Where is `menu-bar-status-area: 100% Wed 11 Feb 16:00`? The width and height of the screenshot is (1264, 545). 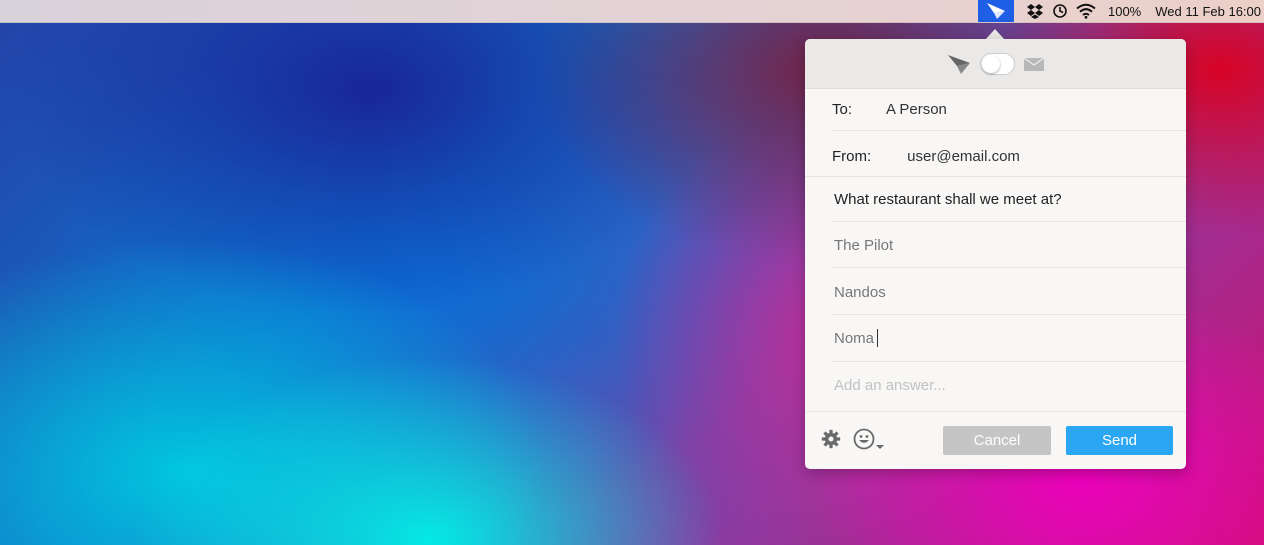
menu-bar-status-area: 100% Wed 11 Feb 16:00 is located at coordinates (1119, 11).